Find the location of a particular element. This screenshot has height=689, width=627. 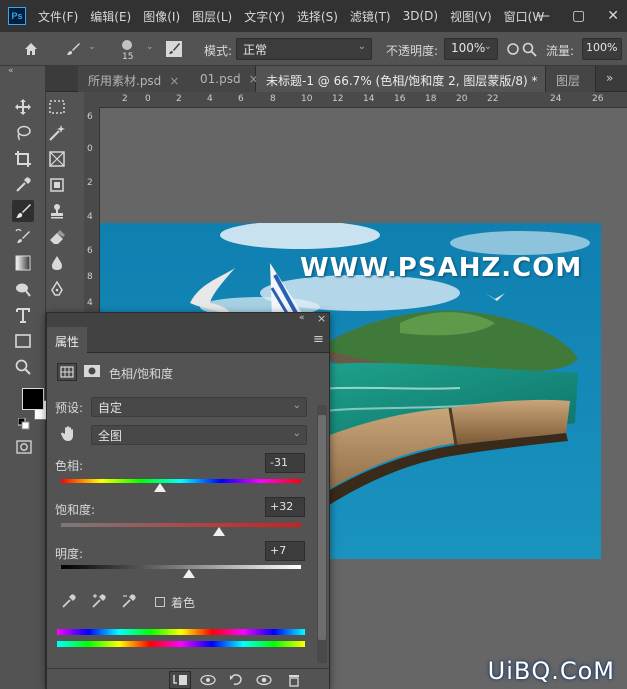

chevron-down-icon: ⌄ is located at coordinates (296, 405).